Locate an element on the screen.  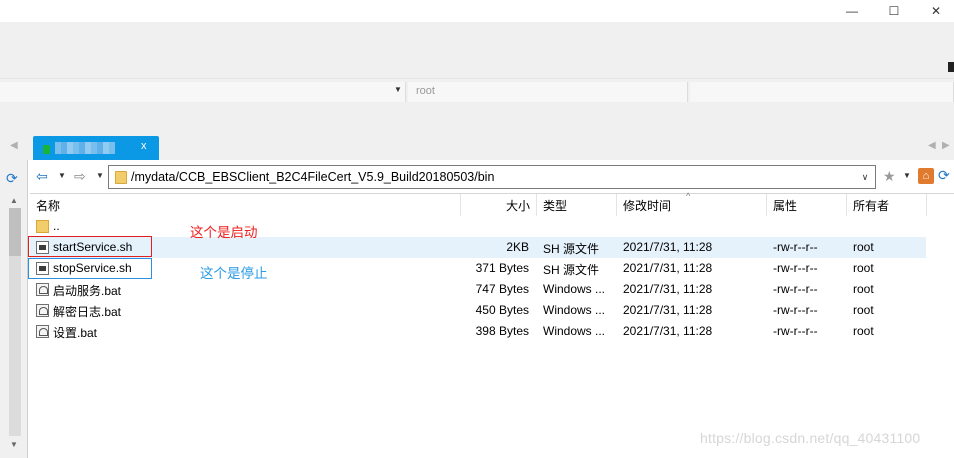
file-name: 启动服务.bat is located at coordinates (87, 291).